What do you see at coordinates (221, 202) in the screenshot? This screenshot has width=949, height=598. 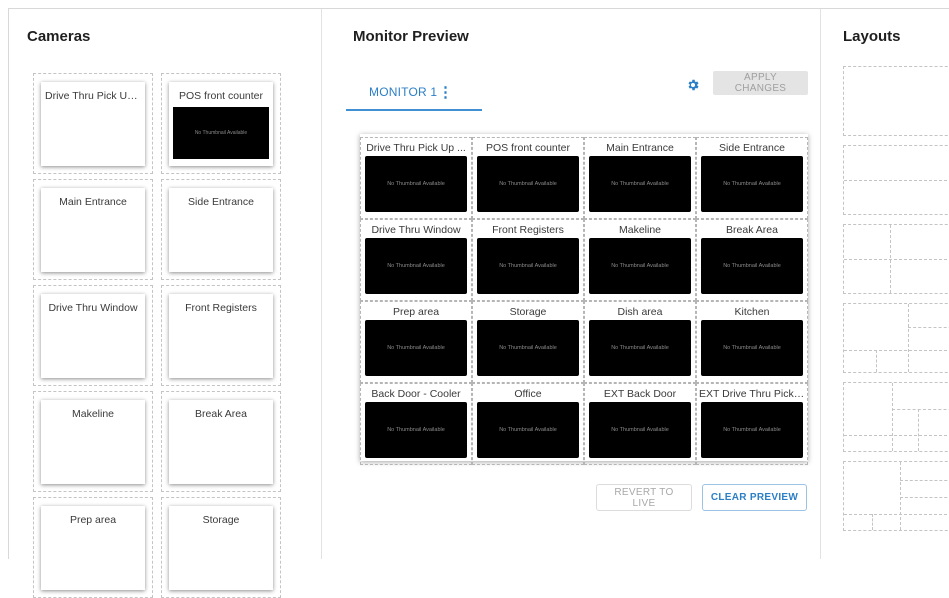 I see `camera-name: Side Entrance` at bounding box center [221, 202].